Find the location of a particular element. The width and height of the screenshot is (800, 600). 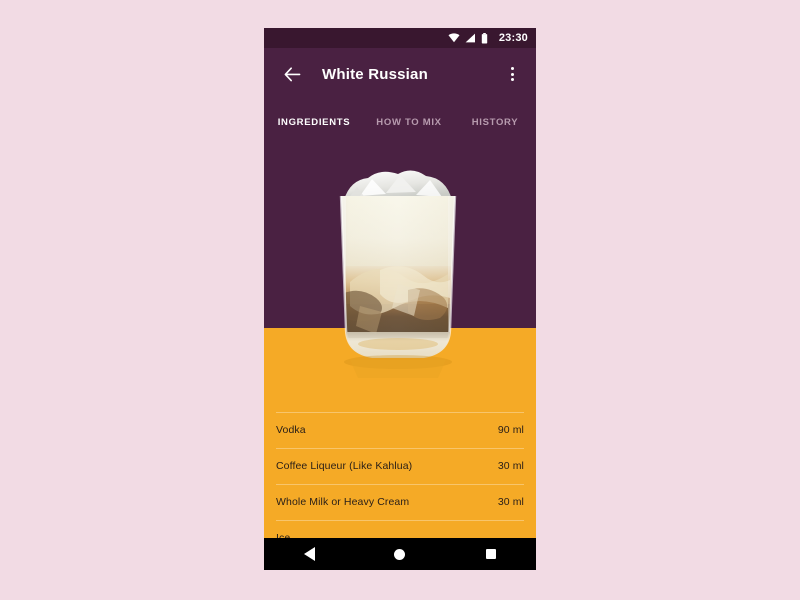

ingredient-row-vodka: Vodka 90 ml is located at coordinates (400, 430).